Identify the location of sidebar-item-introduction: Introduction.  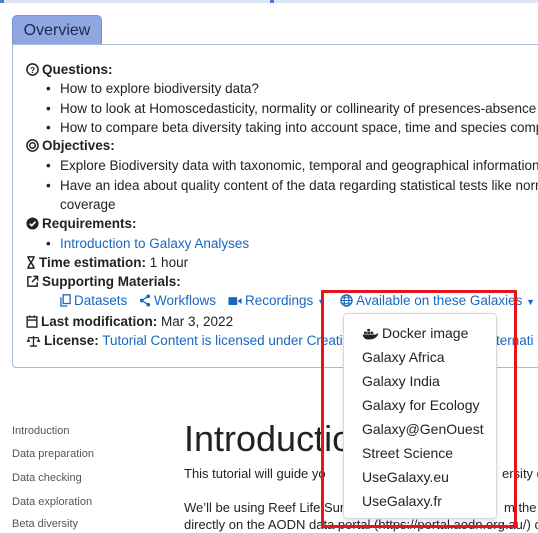
(40, 431).